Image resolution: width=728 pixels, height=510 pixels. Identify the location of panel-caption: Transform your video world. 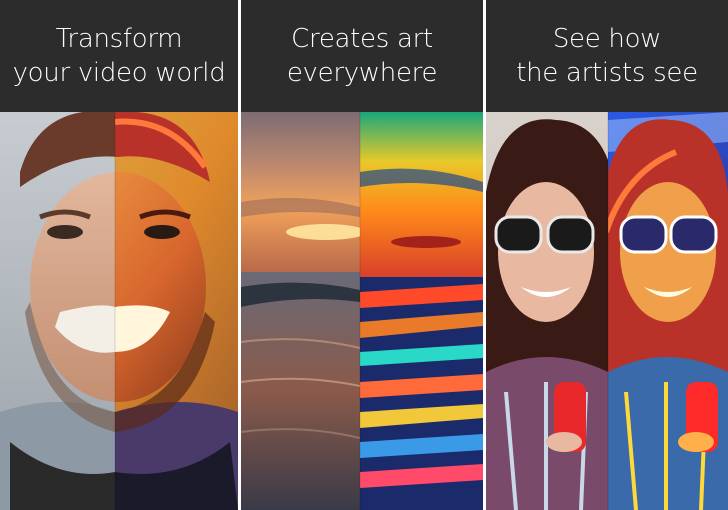
(119, 56).